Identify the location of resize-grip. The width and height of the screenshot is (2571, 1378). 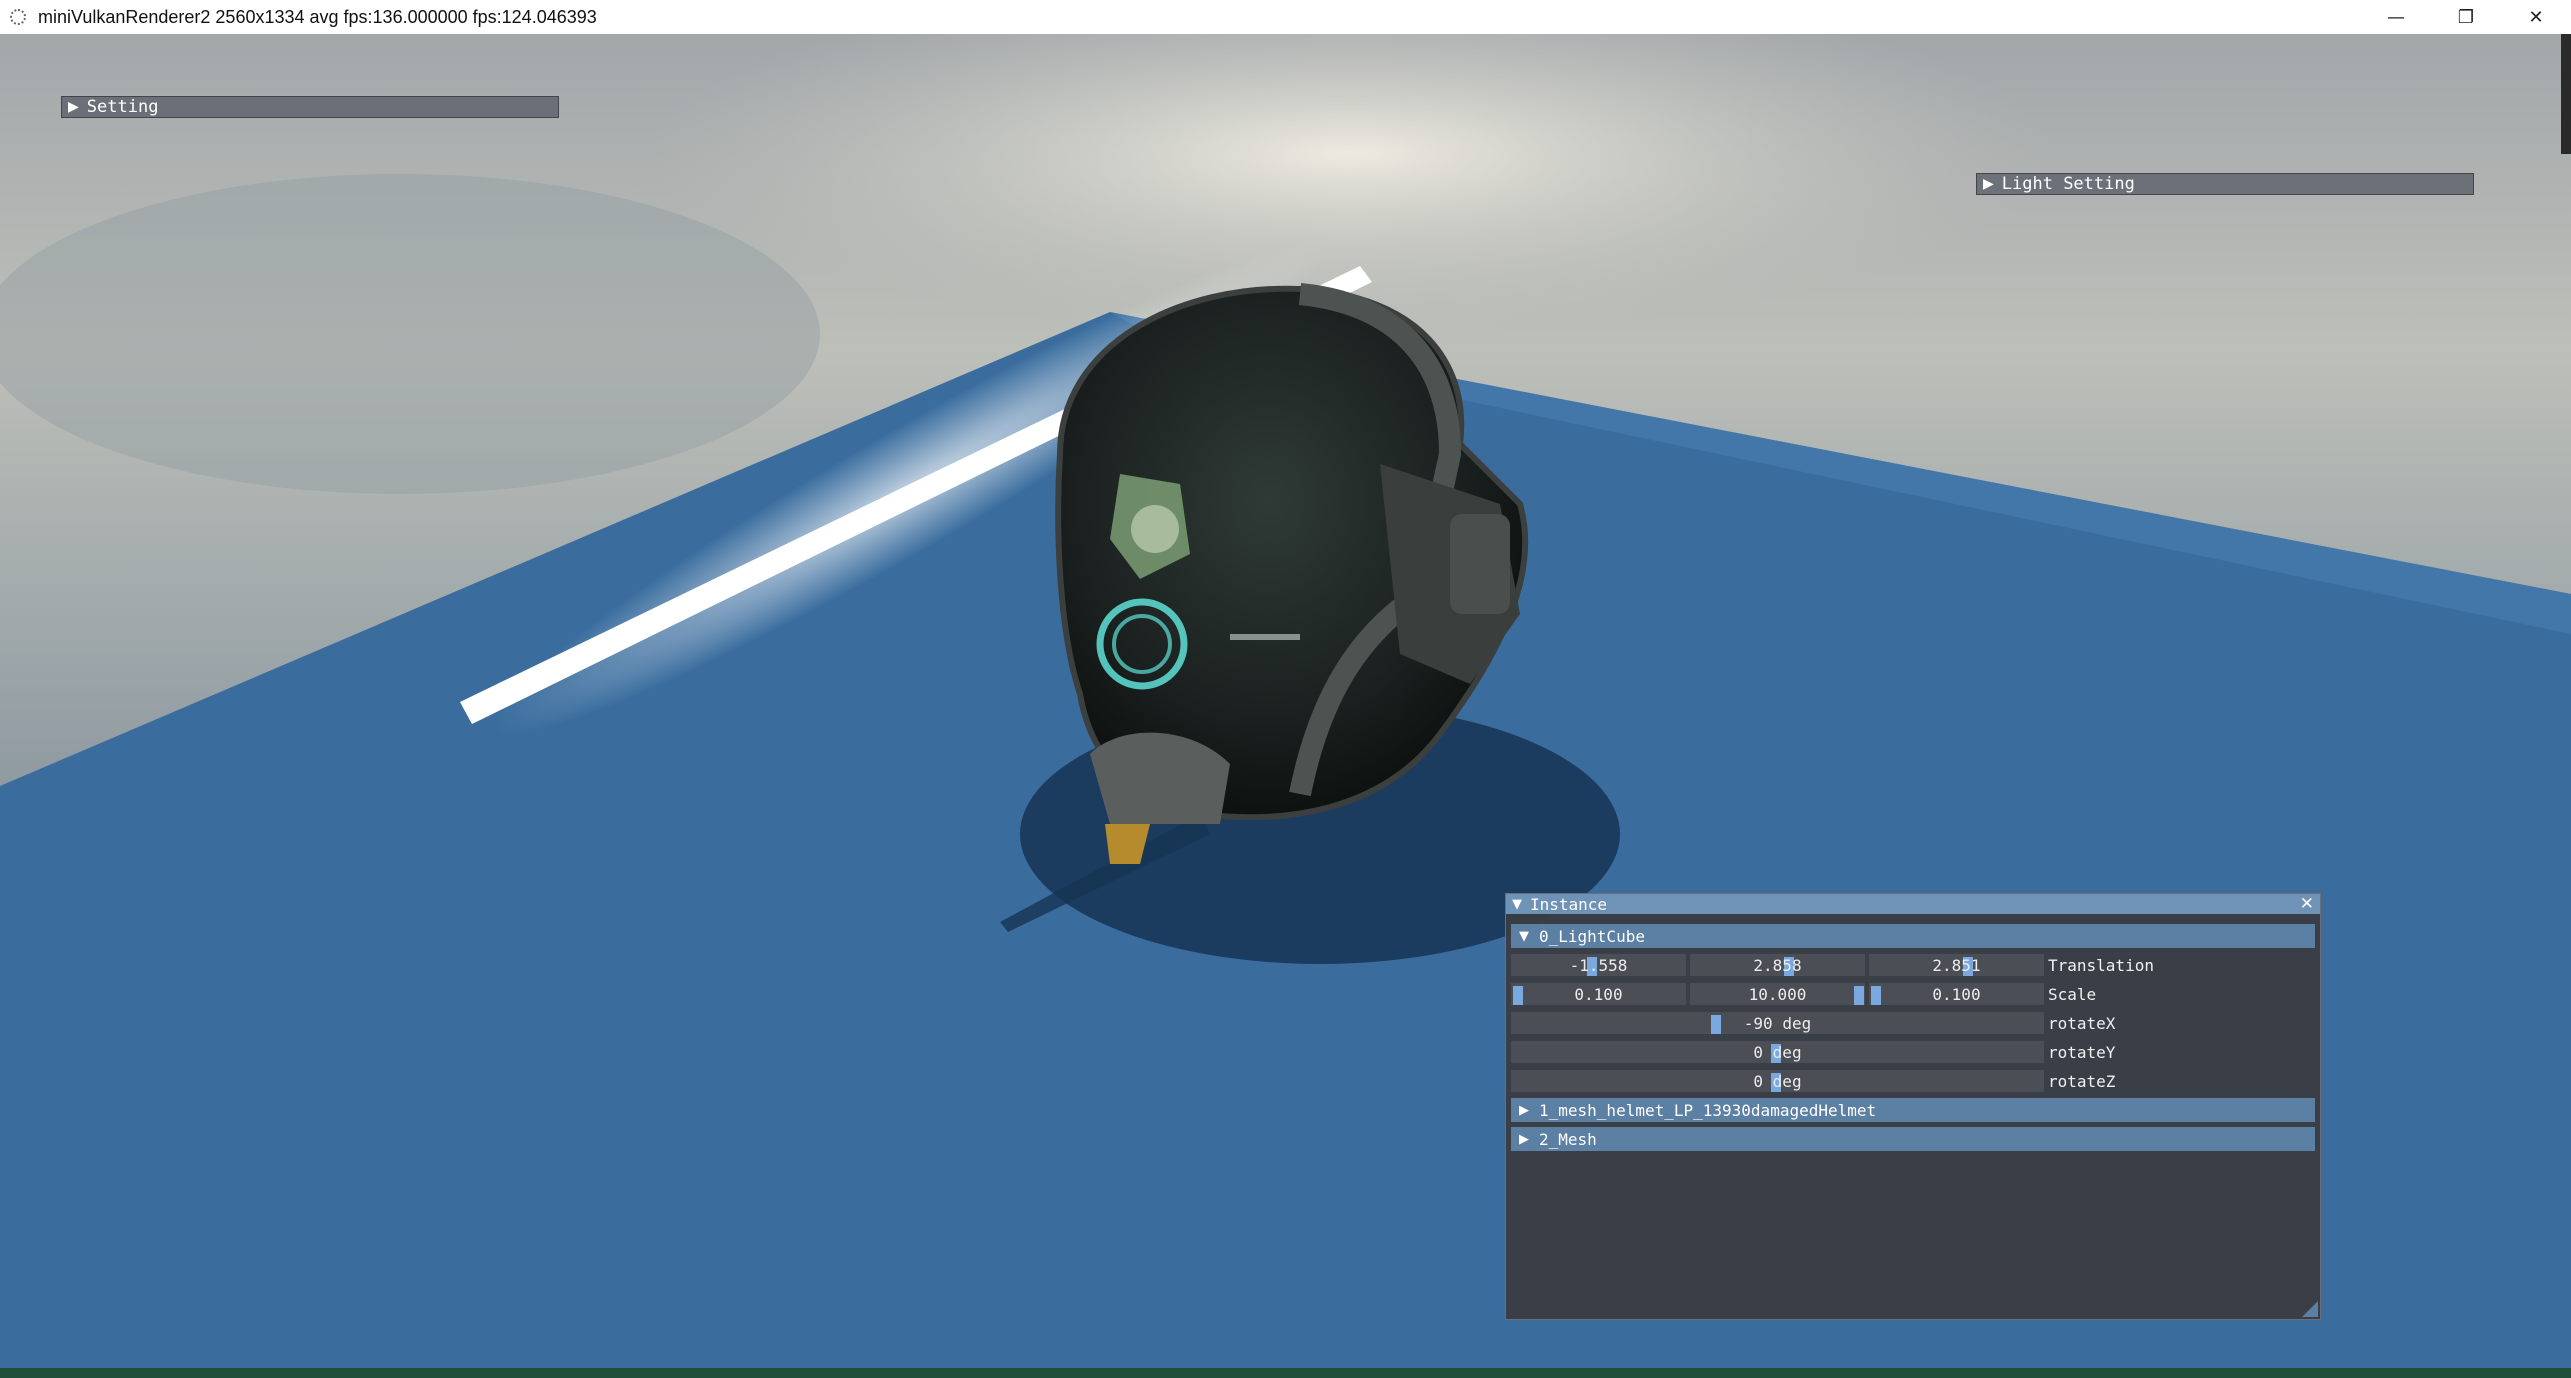
(2310, 1309).